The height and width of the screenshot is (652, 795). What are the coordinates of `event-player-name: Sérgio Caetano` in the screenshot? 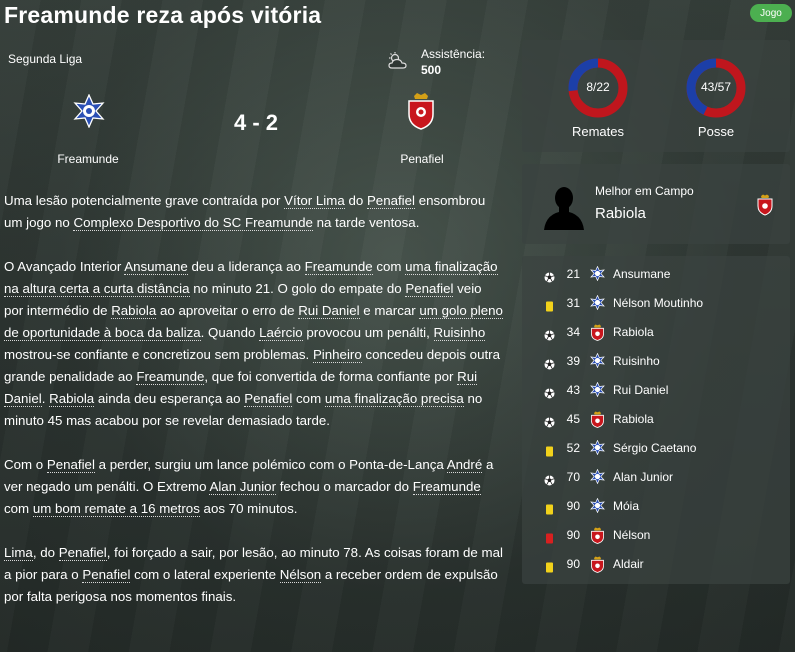 It's located at (654, 448).